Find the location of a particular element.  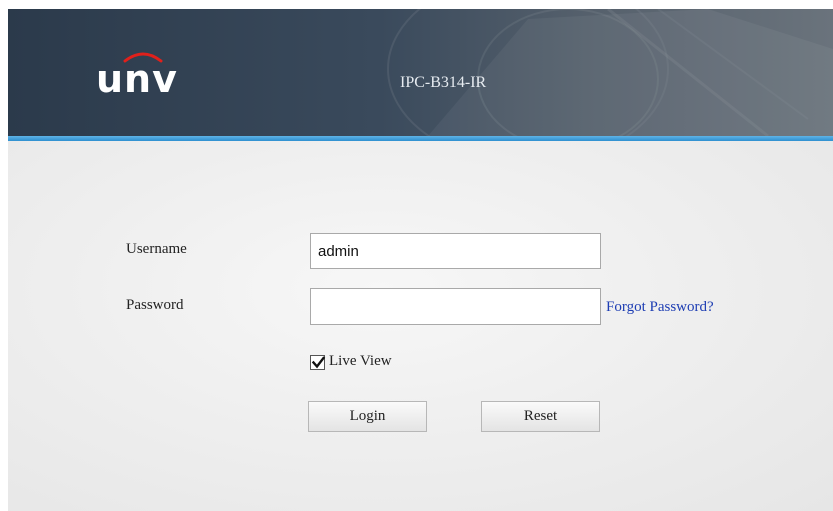

login-button: Login is located at coordinates (367, 416).